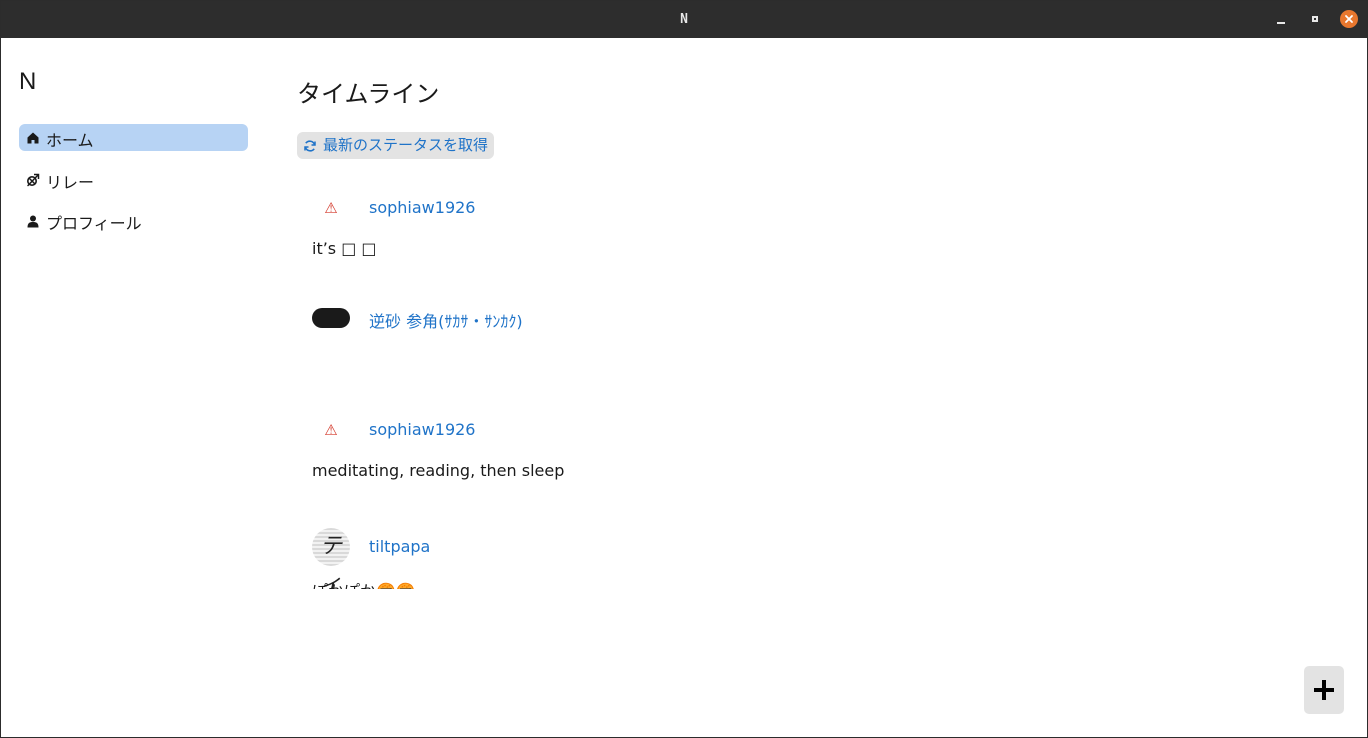 The image size is (1368, 738). I want to click on page-title: タイムライン, so click(368, 94).